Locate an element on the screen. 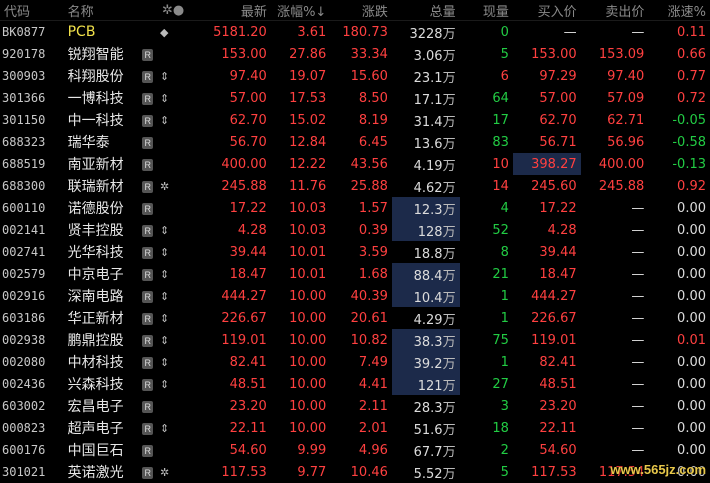  total-volume: 4.29万 is located at coordinates (426, 318).